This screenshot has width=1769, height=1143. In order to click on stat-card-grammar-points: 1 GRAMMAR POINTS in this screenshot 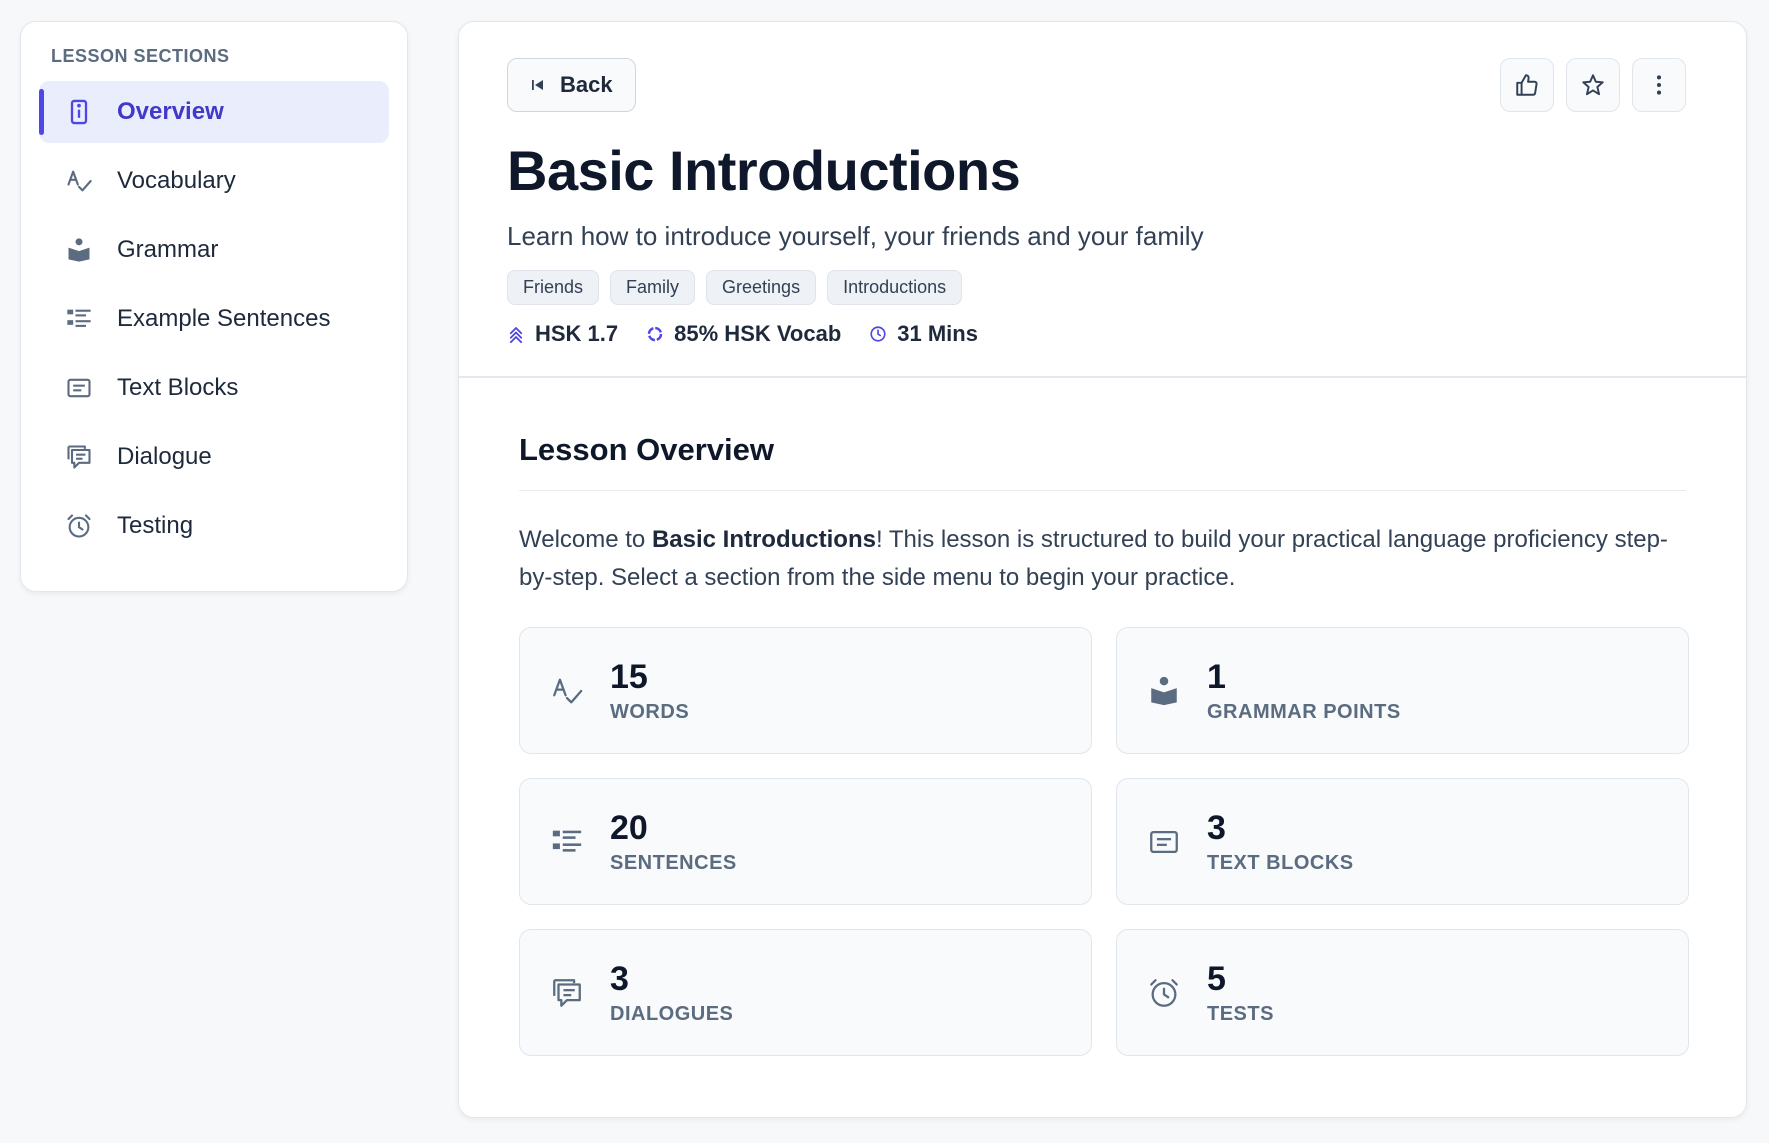, I will do `click(1402, 690)`.